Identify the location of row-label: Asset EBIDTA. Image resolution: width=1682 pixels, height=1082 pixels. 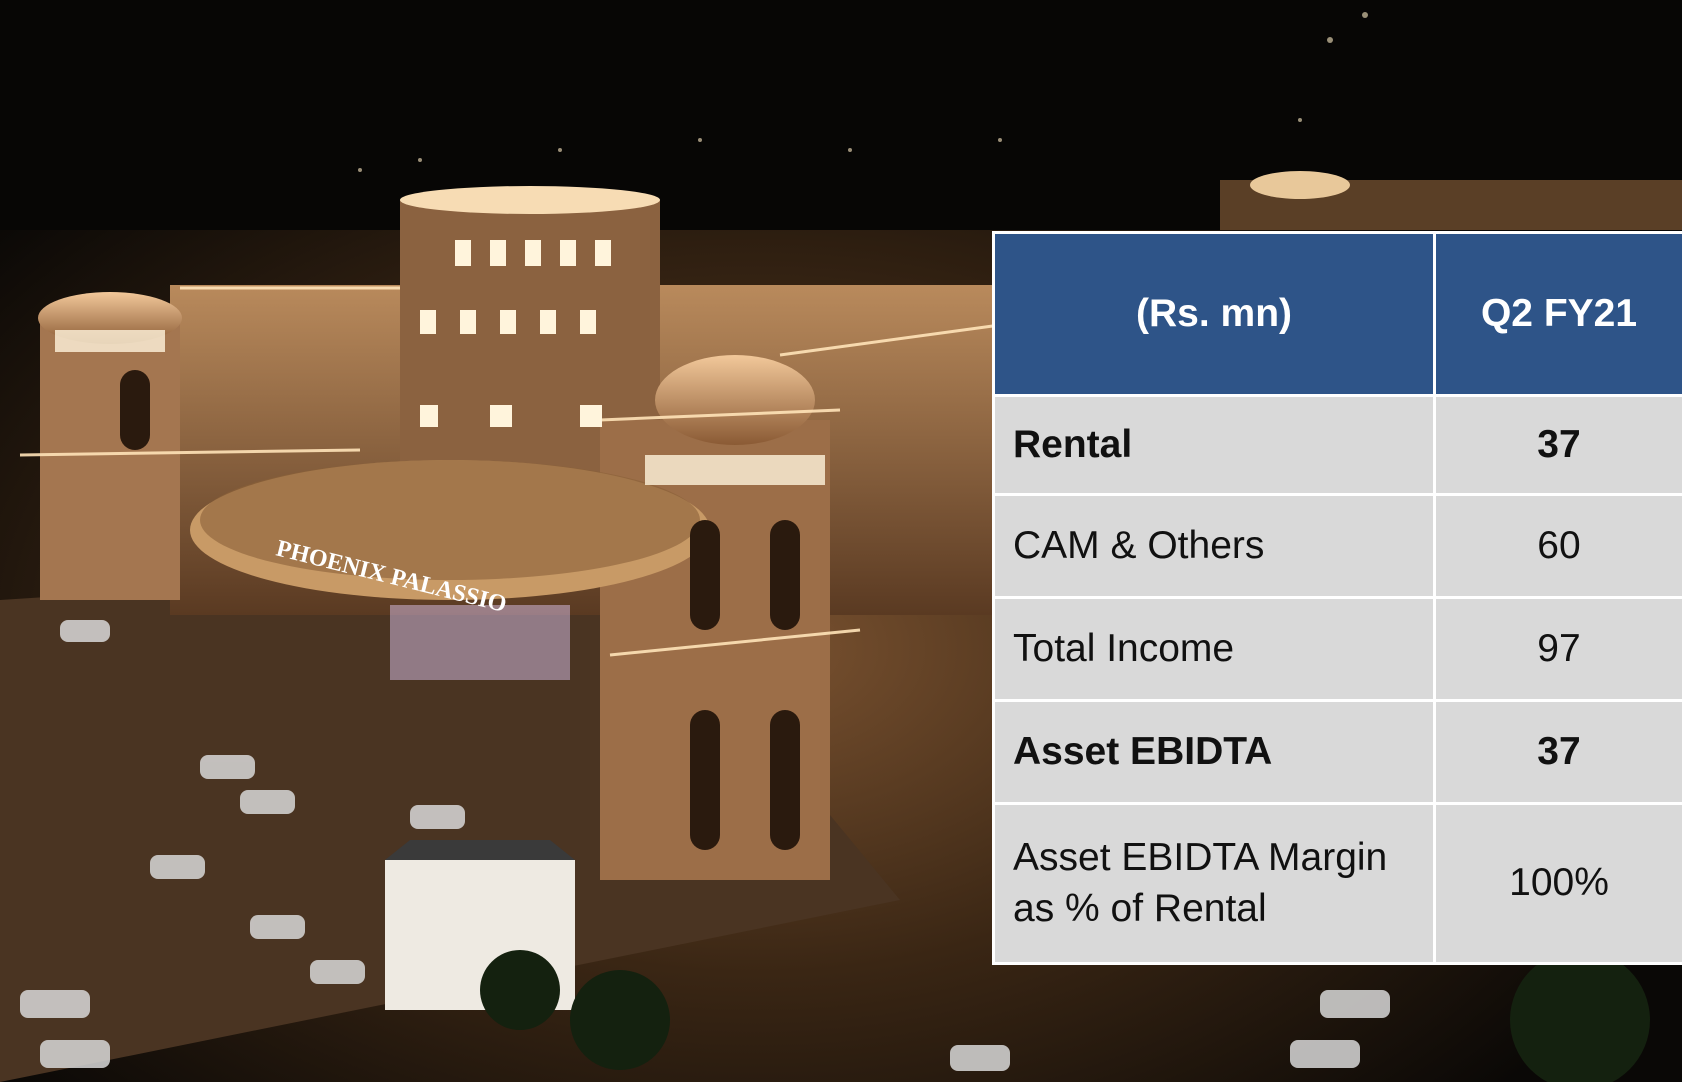
(1214, 752).